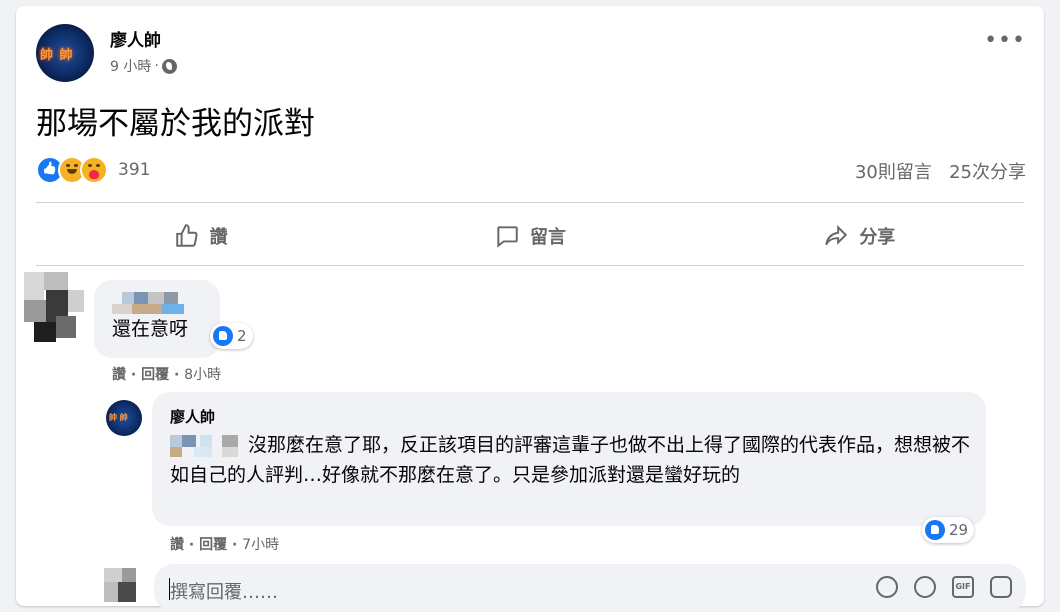 The image size is (1060, 612). I want to click on comment-meta: 讚 · 回覆 · 8小時, so click(167, 375).